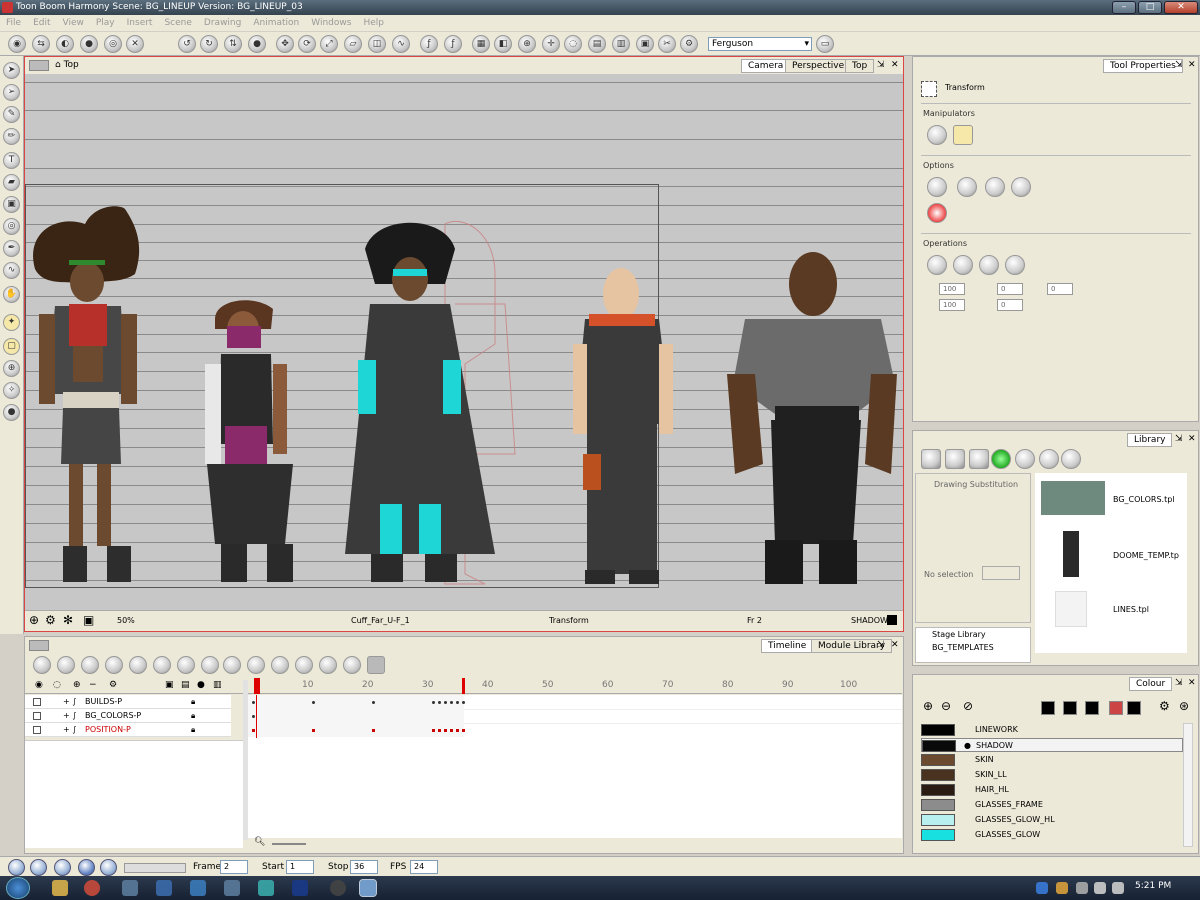 The image size is (1200, 900). Describe the element at coordinates (135, 44) in the screenshot. I see `close-drawing-icon: ✕` at that location.